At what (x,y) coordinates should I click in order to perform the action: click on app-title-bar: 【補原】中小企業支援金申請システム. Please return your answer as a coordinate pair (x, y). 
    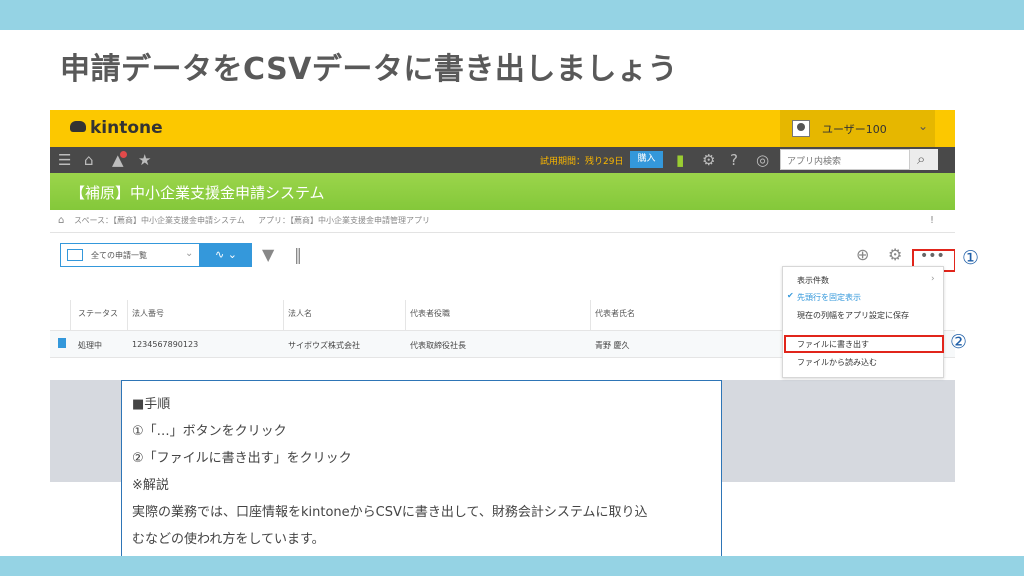
    Looking at the image, I should click on (502, 191).